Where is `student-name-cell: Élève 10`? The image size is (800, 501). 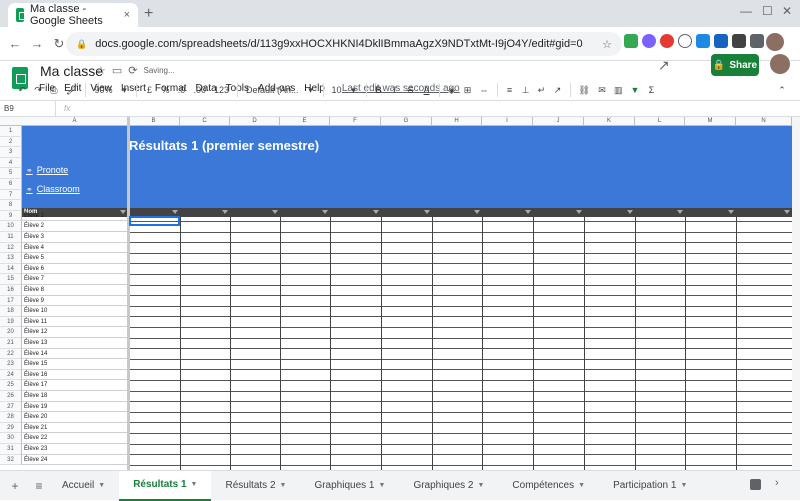 student-name-cell: Élève 10 is located at coordinates (75, 311).